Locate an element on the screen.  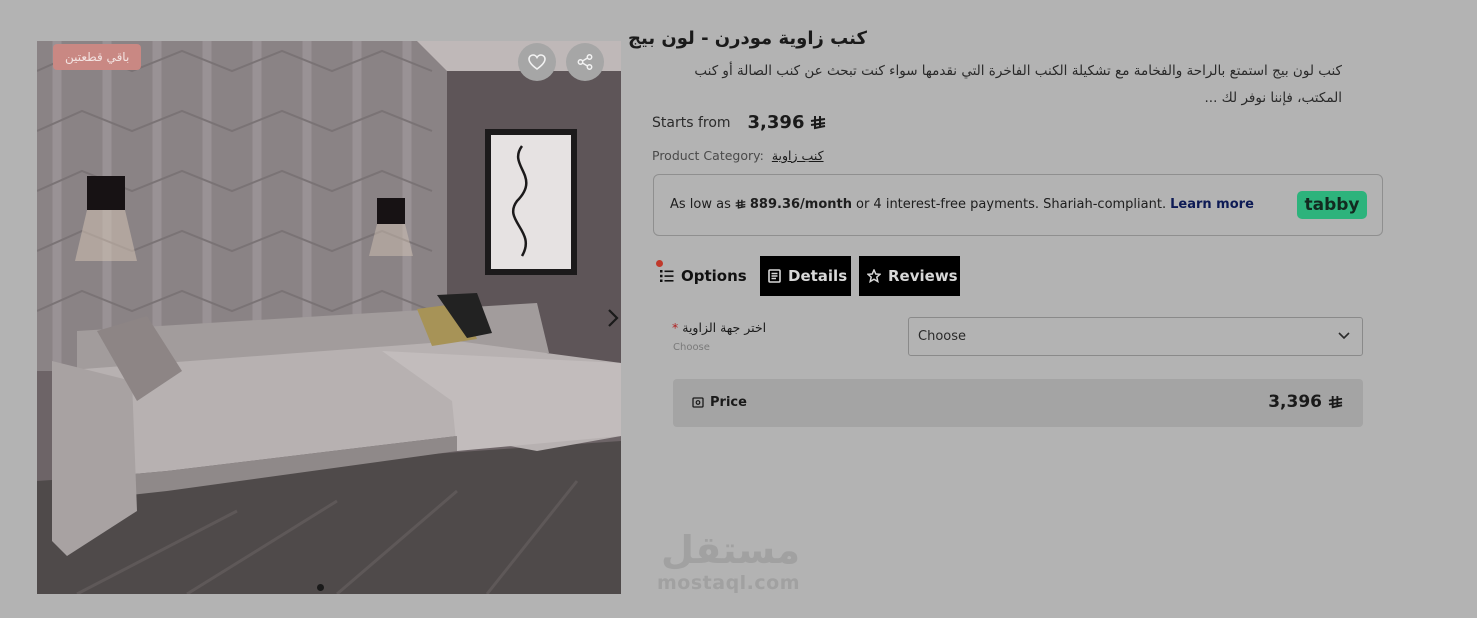
category-label: Product Category: is located at coordinates (708, 155).